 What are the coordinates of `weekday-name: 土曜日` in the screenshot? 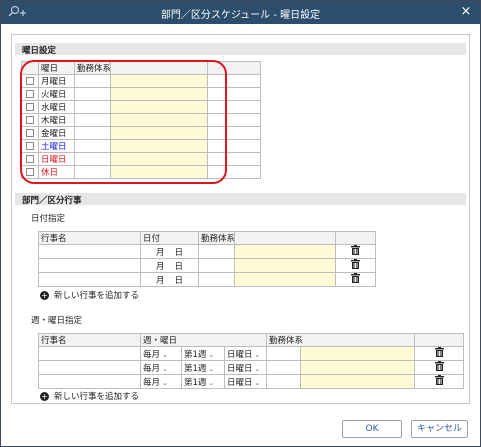 It's located at (56, 146).